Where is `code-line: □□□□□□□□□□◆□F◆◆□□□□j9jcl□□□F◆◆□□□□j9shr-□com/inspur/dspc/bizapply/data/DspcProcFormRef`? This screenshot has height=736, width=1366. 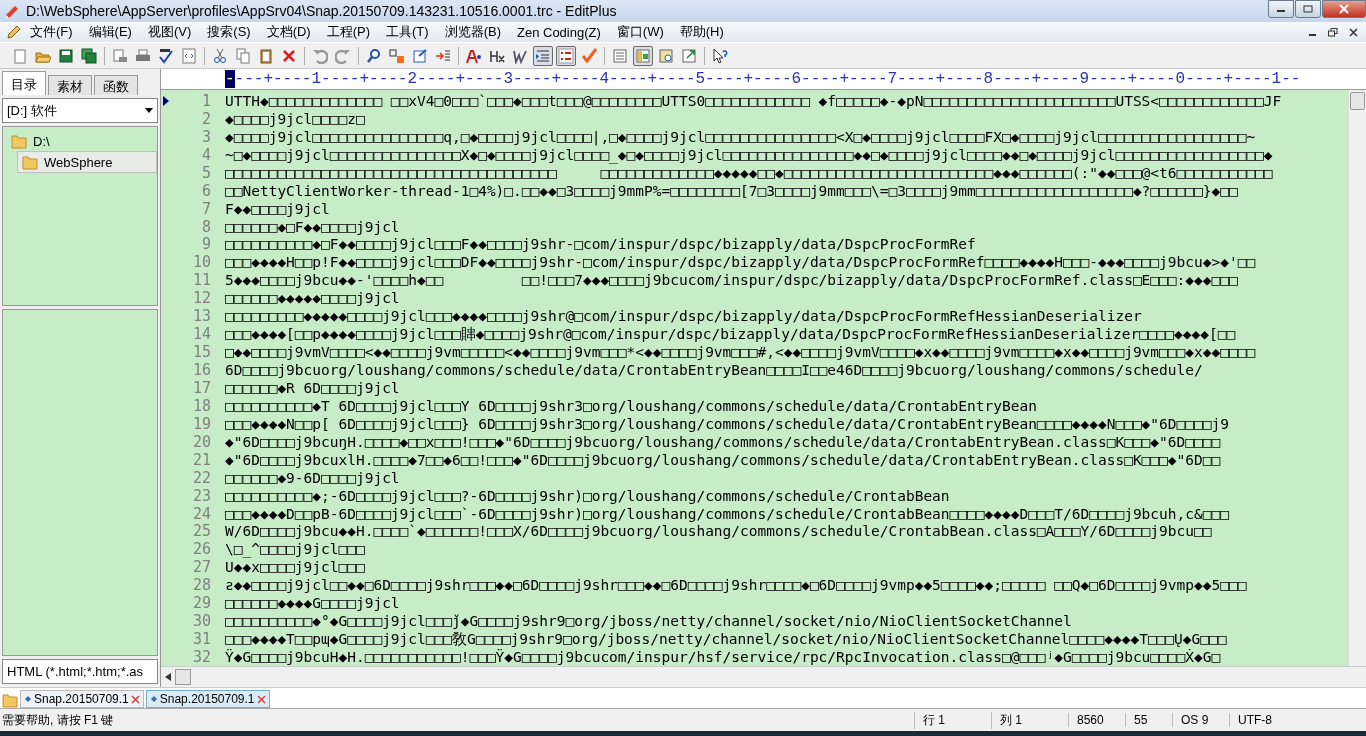
code-line: □□□□□□□□□□◆□F◆◆□□□□j9jcl□□□F◆◆□□□□j9shr-□com/inspur/dspc/bizapply/data/DspcProcFormRef is located at coordinates (600, 244).